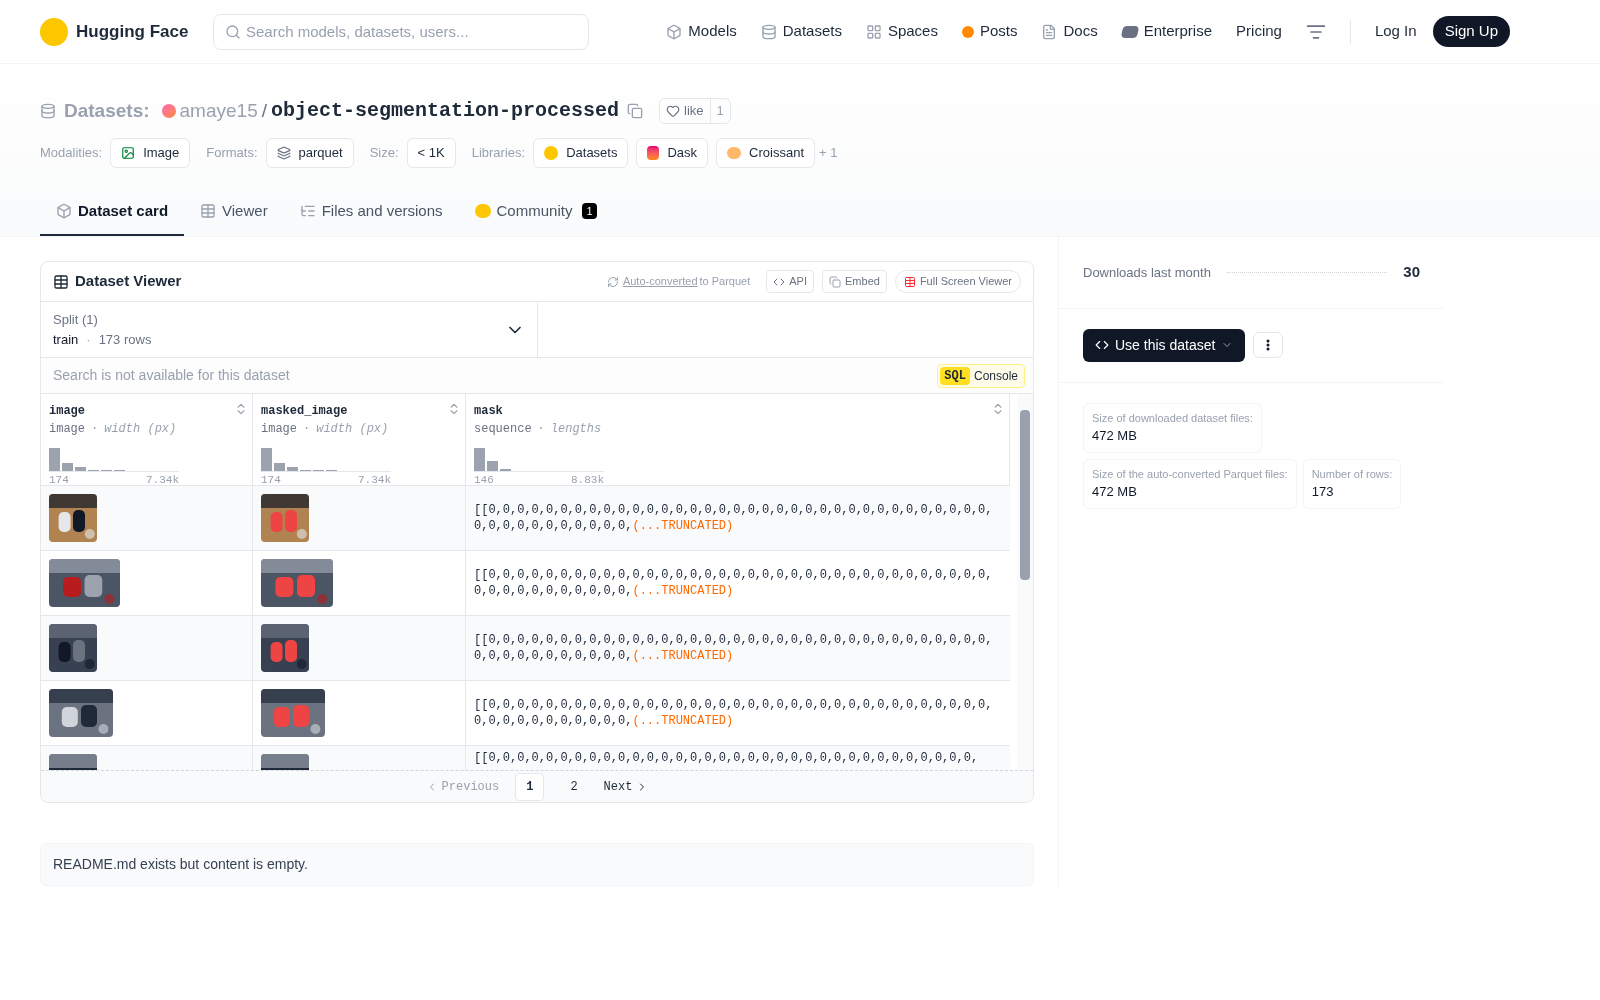 Image resolution: width=1600 pixels, height=1000 pixels. I want to click on more-icon, so click(1268, 345).